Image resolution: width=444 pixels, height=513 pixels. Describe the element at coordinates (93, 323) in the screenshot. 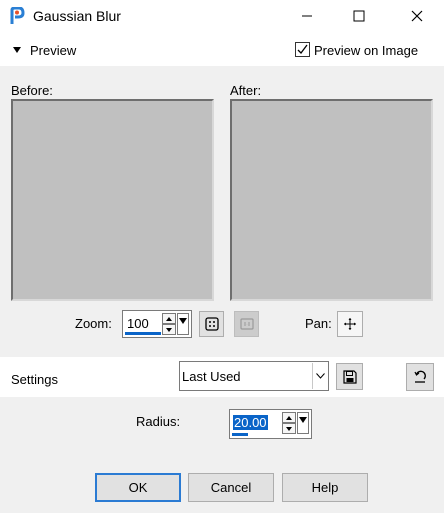

I see `zoom-label: Zoom:` at that location.